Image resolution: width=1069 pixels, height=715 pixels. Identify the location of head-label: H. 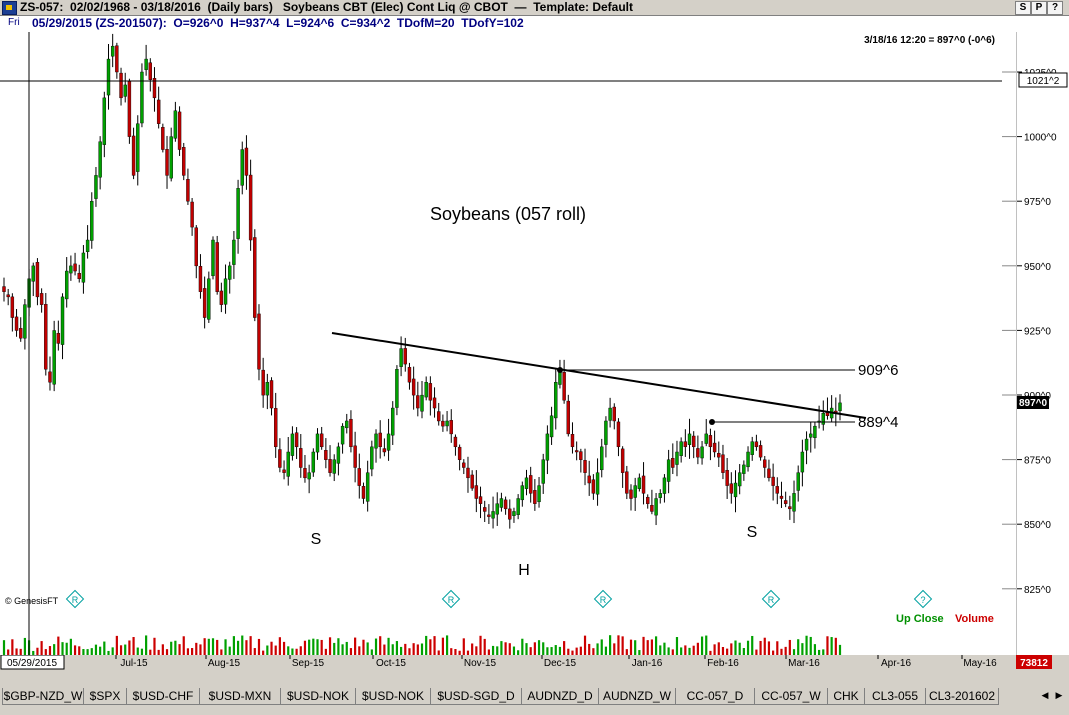
(524, 570).